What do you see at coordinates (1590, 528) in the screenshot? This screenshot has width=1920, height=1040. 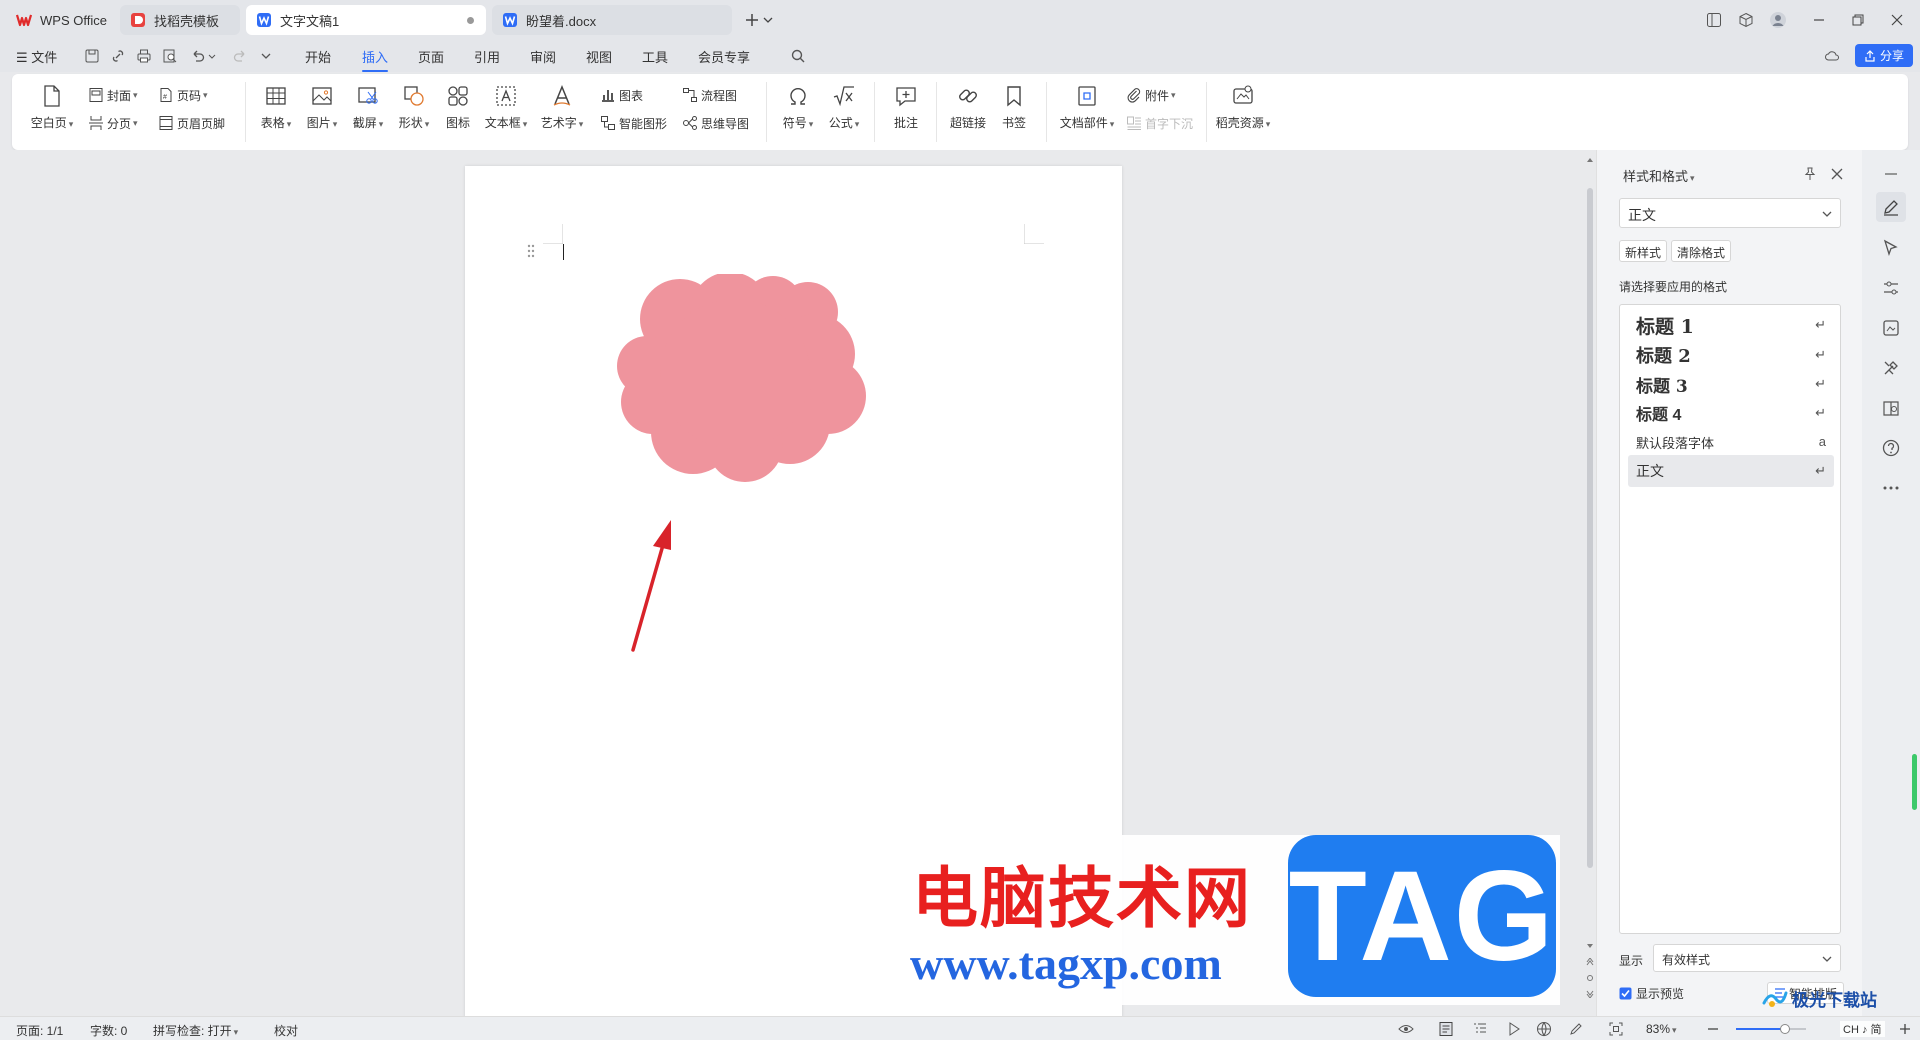 I see `scroll-thumb` at bounding box center [1590, 528].